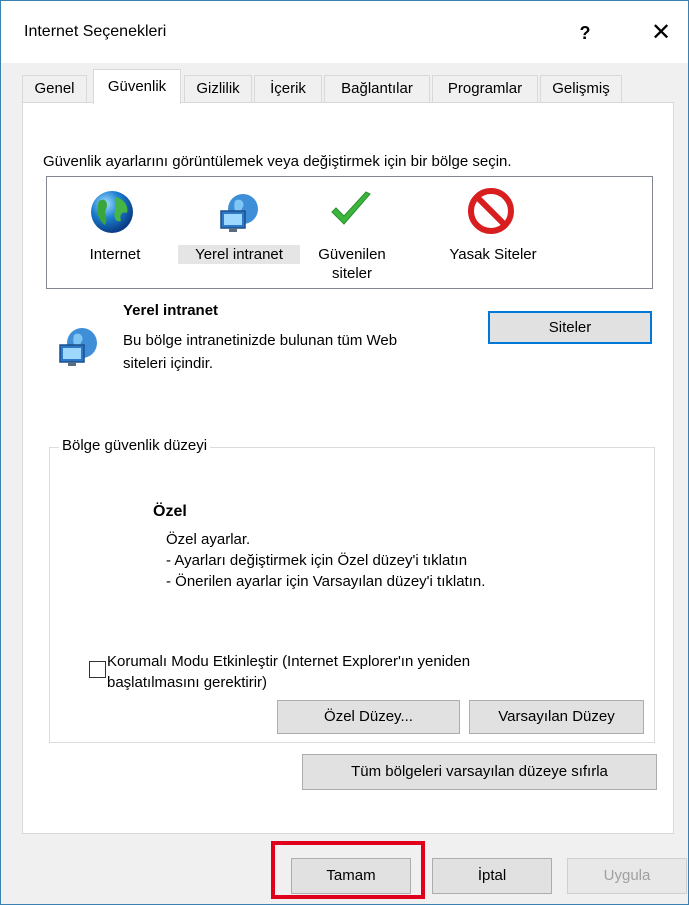 The height and width of the screenshot is (905, 689). Describe the element at coordinates (187, 682) in the screenshot. I see `protected-mode-label-line2: başlatılmasını gerektirir)` at that location.